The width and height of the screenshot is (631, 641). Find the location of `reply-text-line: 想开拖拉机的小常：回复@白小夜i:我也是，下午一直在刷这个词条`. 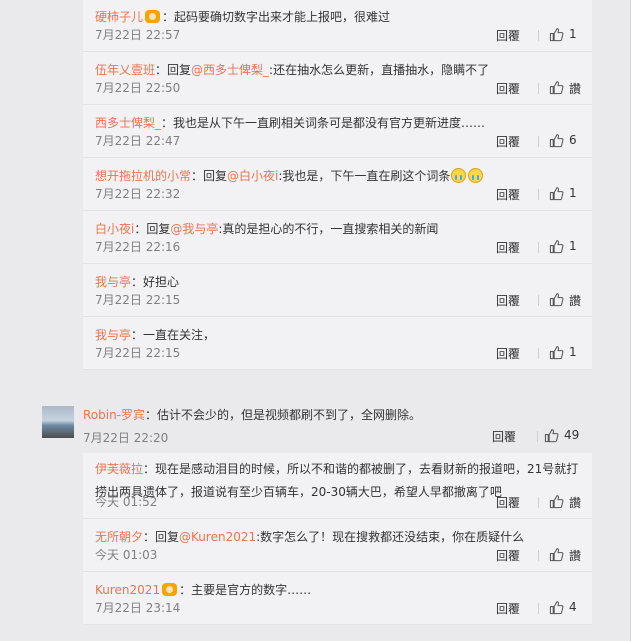

reply-text-line: 想开拖拉机的小常：回复@白小夜i:我也是，下午一直在刷这个词条 is located at coordinates (339, 176).